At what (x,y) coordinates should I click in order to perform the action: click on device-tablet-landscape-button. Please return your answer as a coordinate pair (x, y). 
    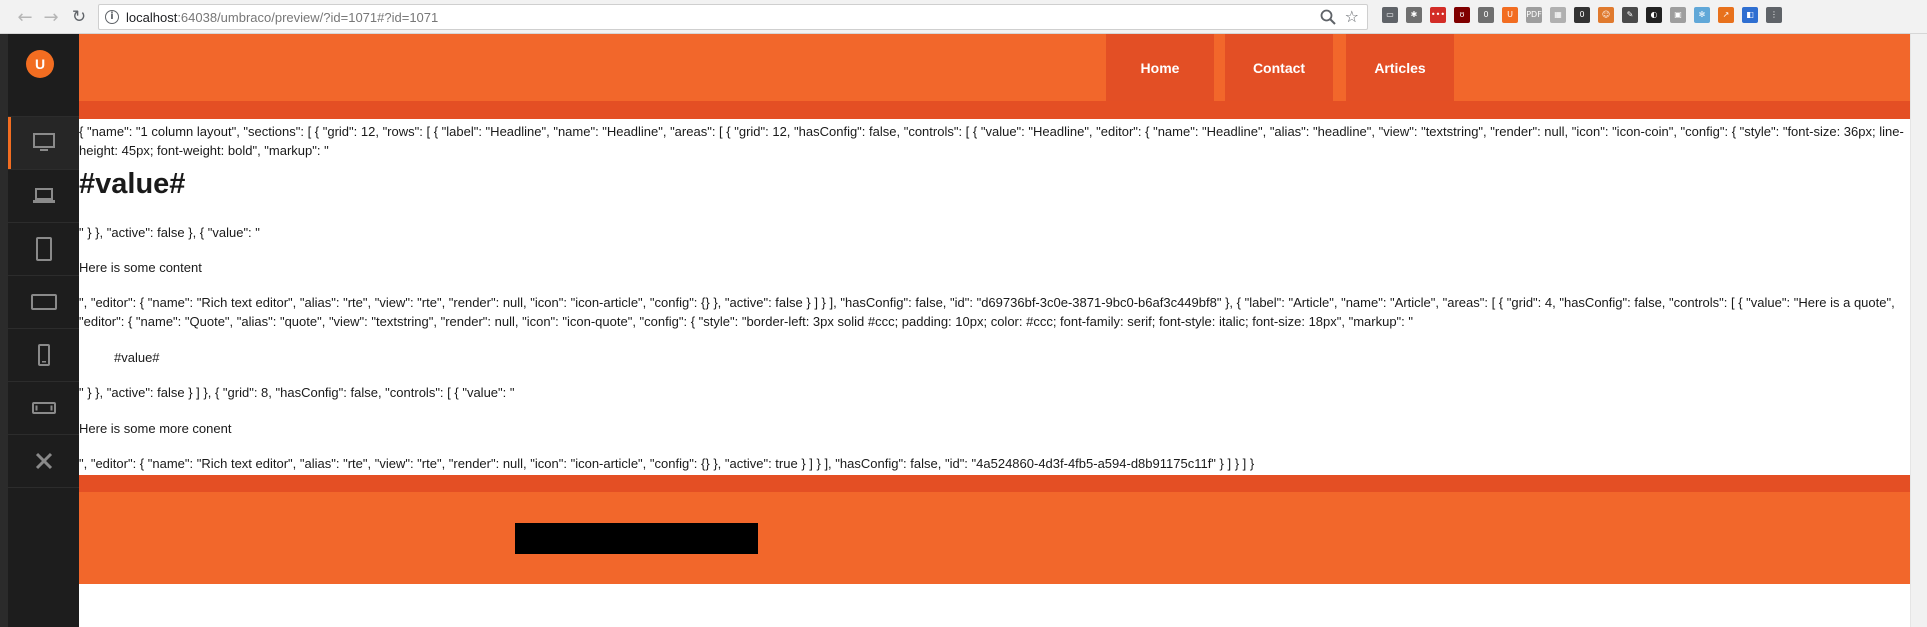
    Looking at the image, I should click on (43, 301).